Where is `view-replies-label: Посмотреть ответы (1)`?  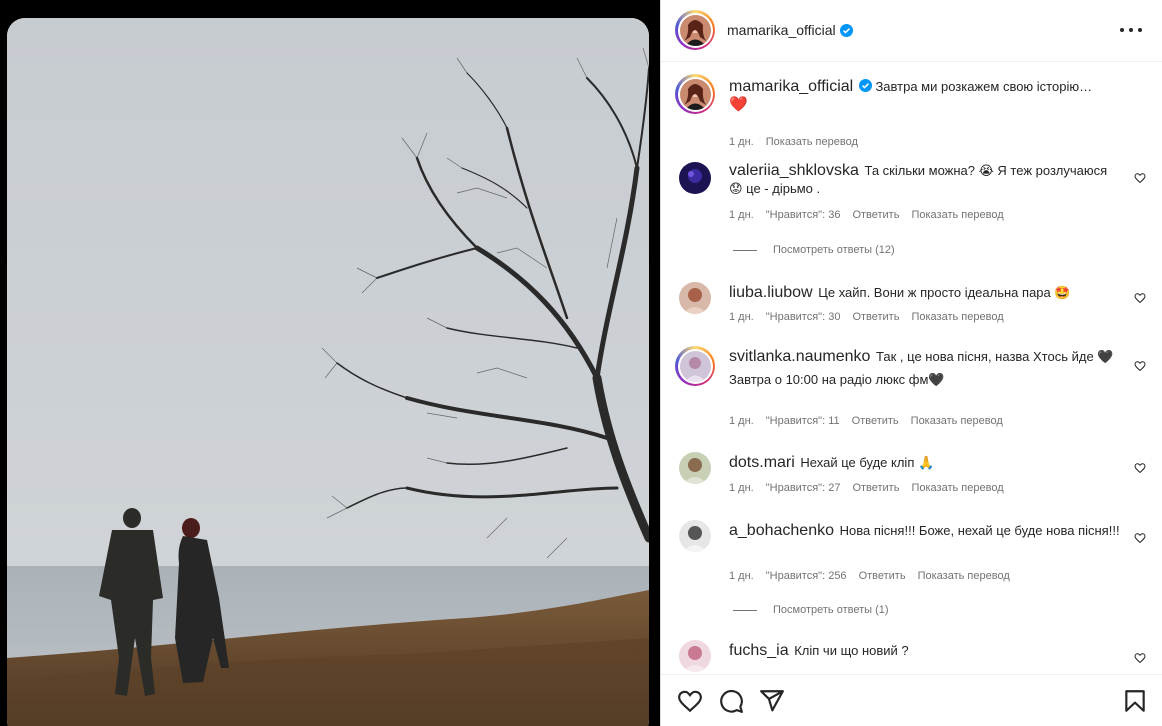 view-replies-label: Посмотреть ответы (1) is located at coordinates (831, 610).